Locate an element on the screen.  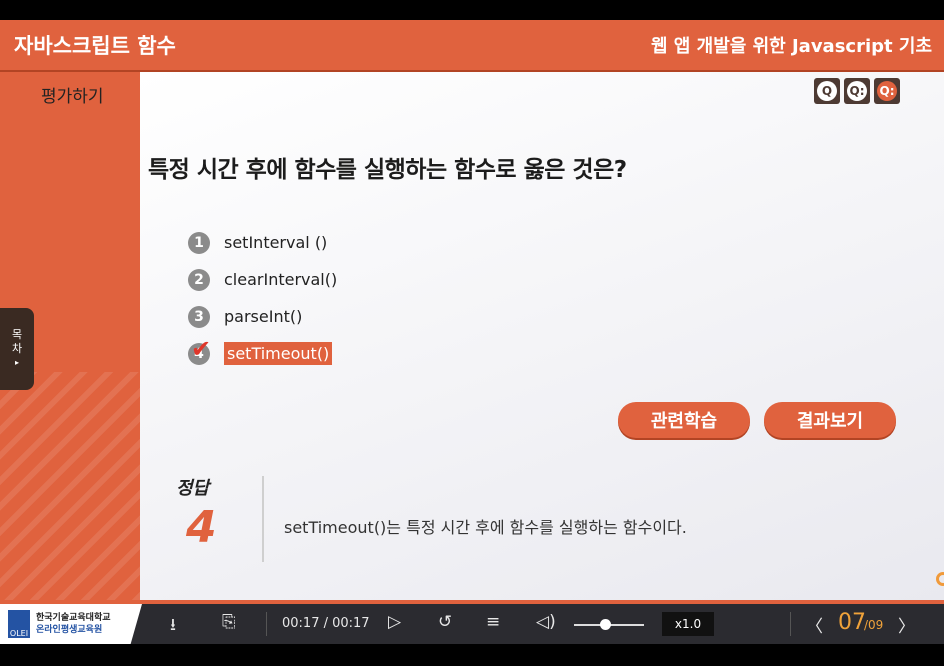
answer-label: 정답 is located at coordinates (193, 488).